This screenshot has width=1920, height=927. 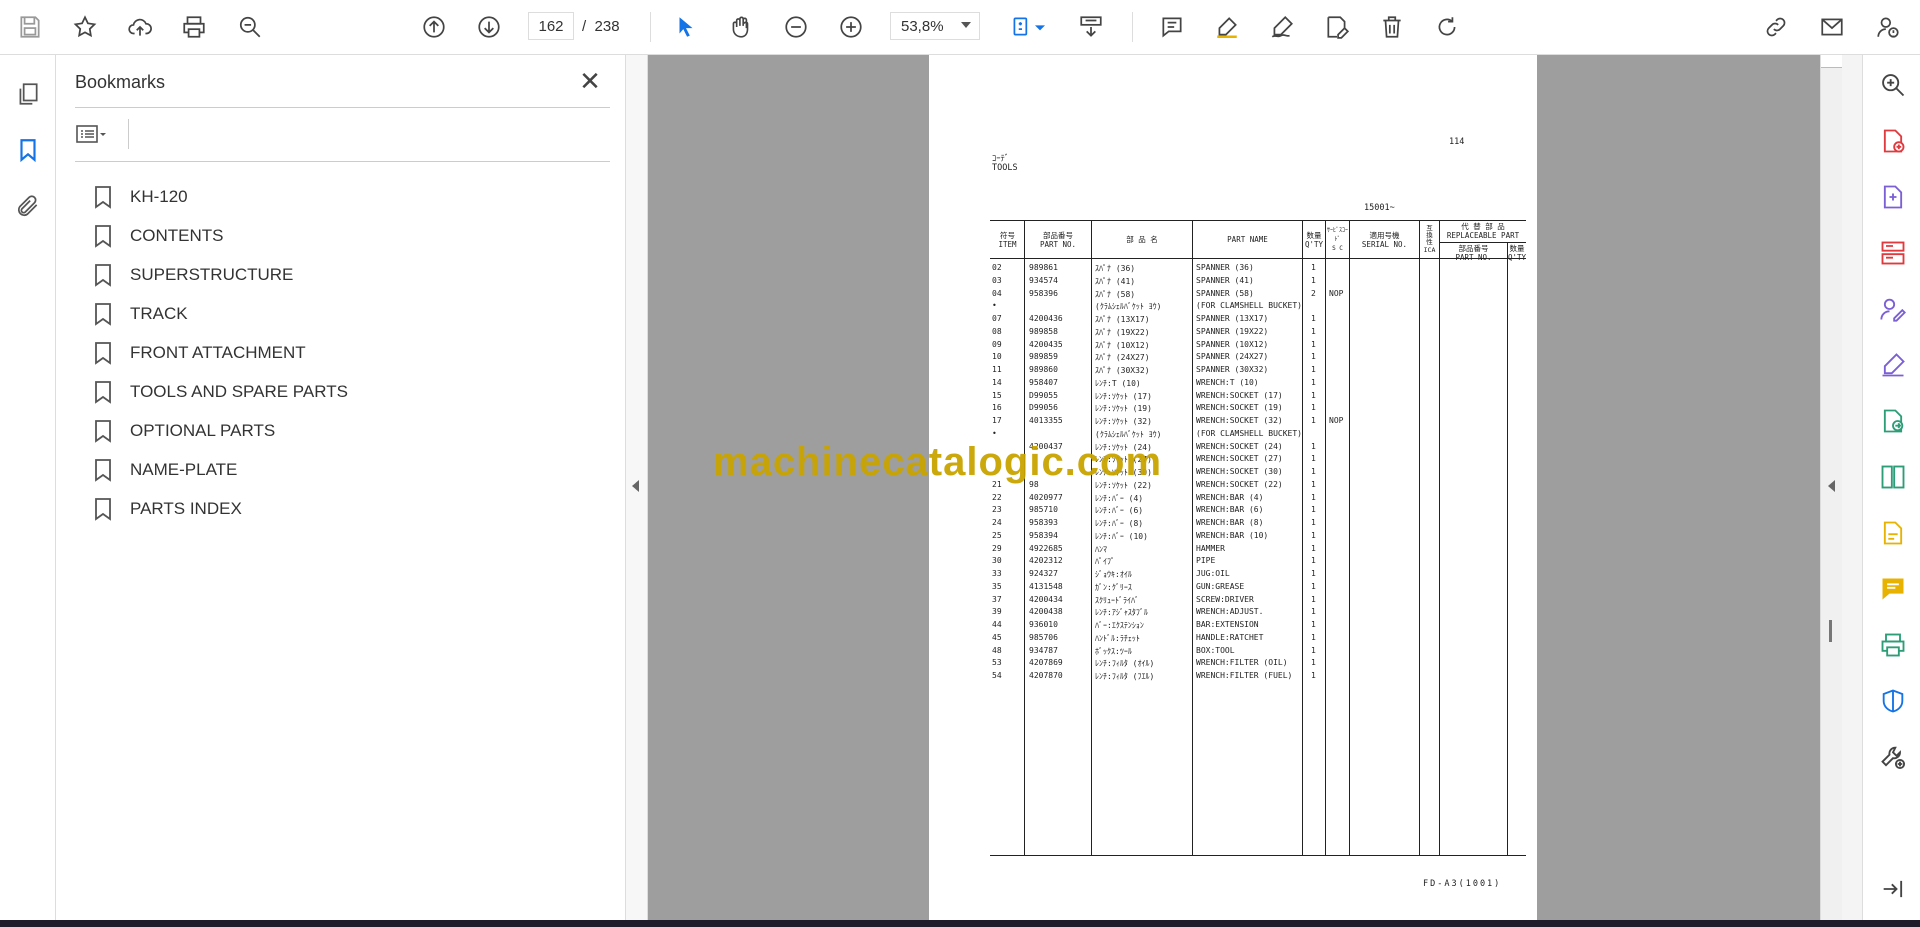 I want to click on zoom-search-icon, so click(x=250, y=27).